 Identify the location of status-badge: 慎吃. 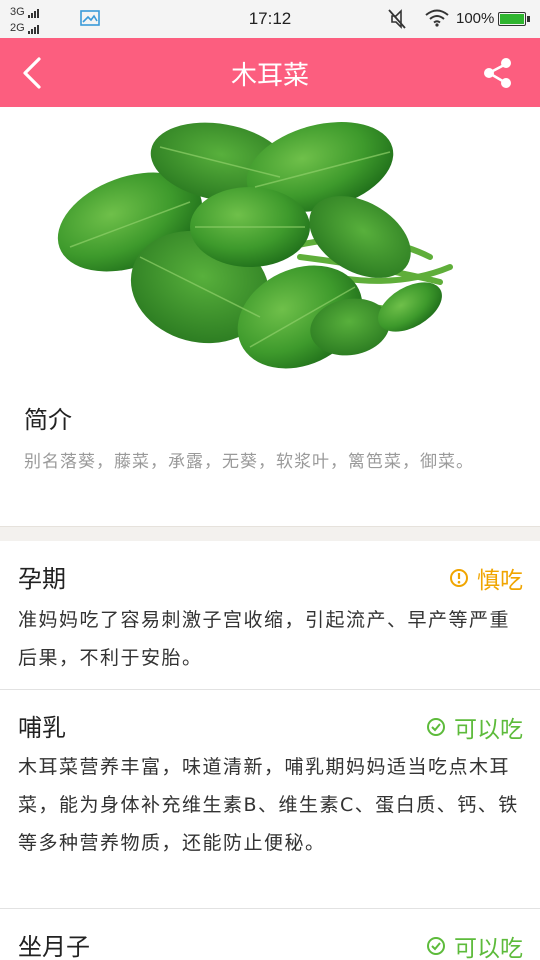
(486, 578).